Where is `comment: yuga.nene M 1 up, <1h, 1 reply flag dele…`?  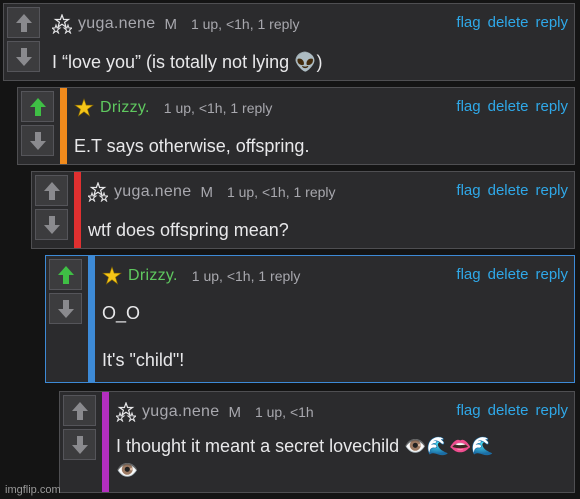 comment: yuga.nene M 1 up, <1h, 1 reply flag dele… is located at coordinates (303, 210).